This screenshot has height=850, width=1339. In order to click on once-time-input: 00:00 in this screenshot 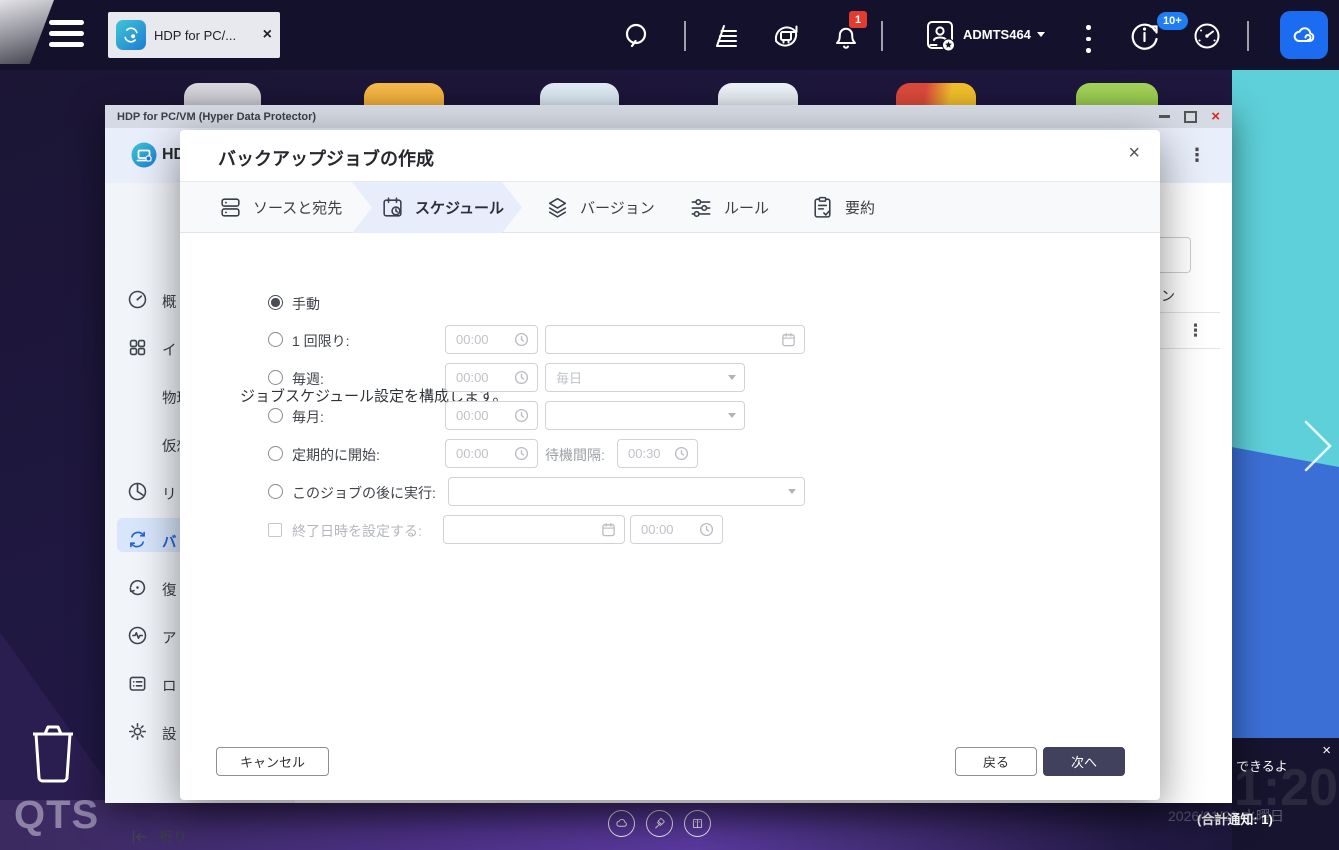, I will do `click(491, 339)`.